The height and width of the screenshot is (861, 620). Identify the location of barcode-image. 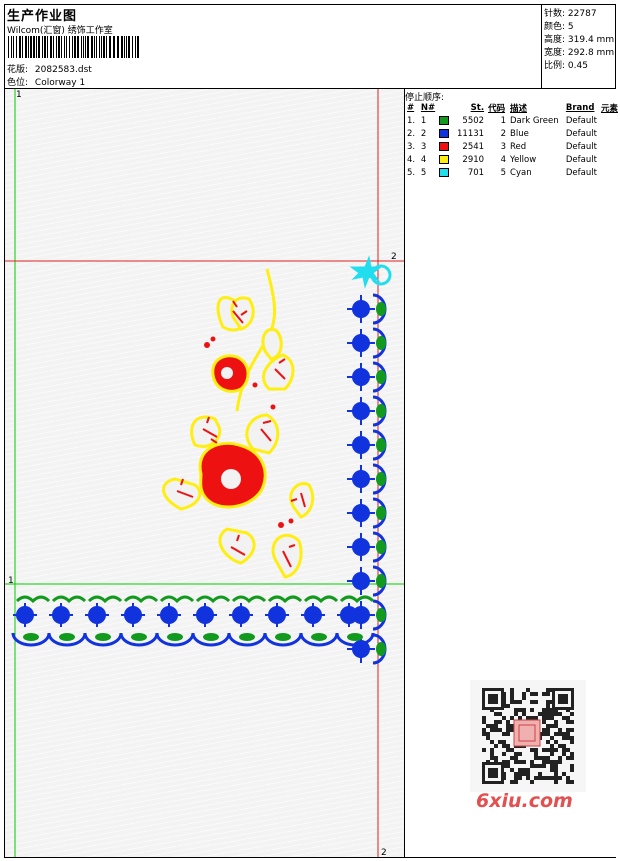
(73, 47).